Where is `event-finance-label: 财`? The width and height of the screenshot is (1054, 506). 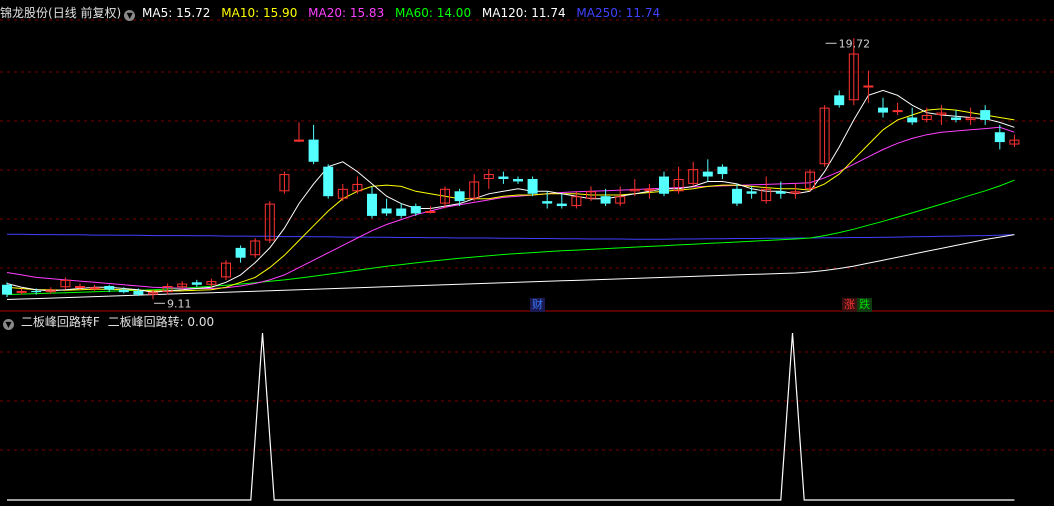
event-finance-label: 财 is located at coordinates (537, 304).